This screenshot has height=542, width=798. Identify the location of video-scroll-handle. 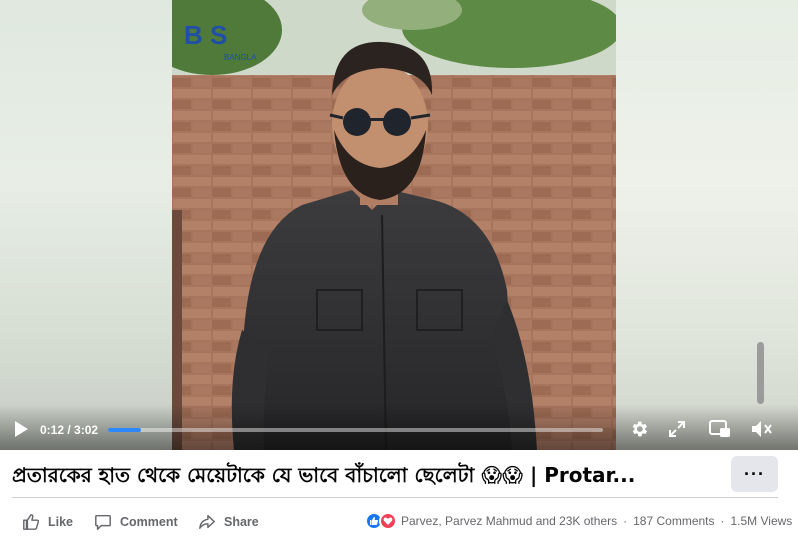
(760, 373).